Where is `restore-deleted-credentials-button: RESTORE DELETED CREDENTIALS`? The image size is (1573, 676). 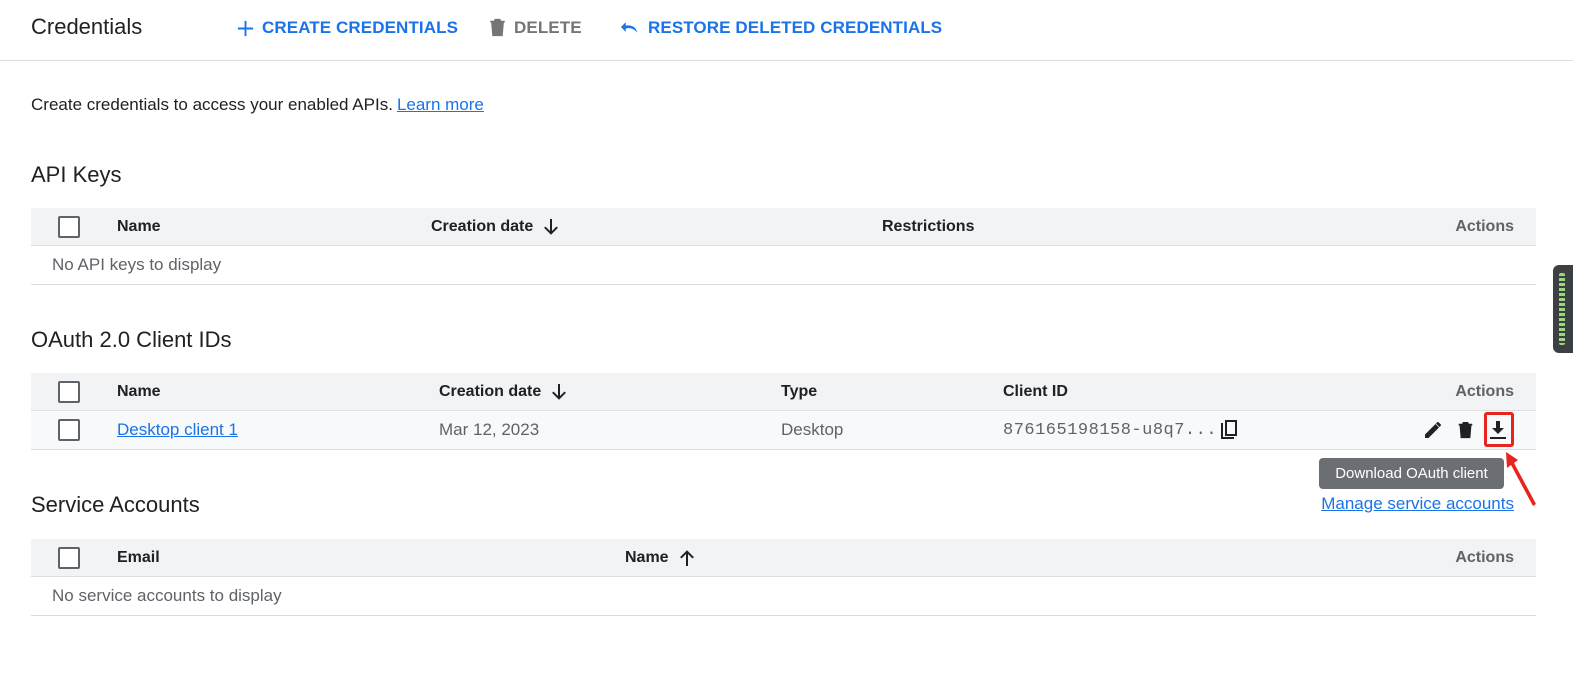 restore-deleted-credentials-button: RESTORE DELETED CREDENTIALS is located at coordinates (781, 28).